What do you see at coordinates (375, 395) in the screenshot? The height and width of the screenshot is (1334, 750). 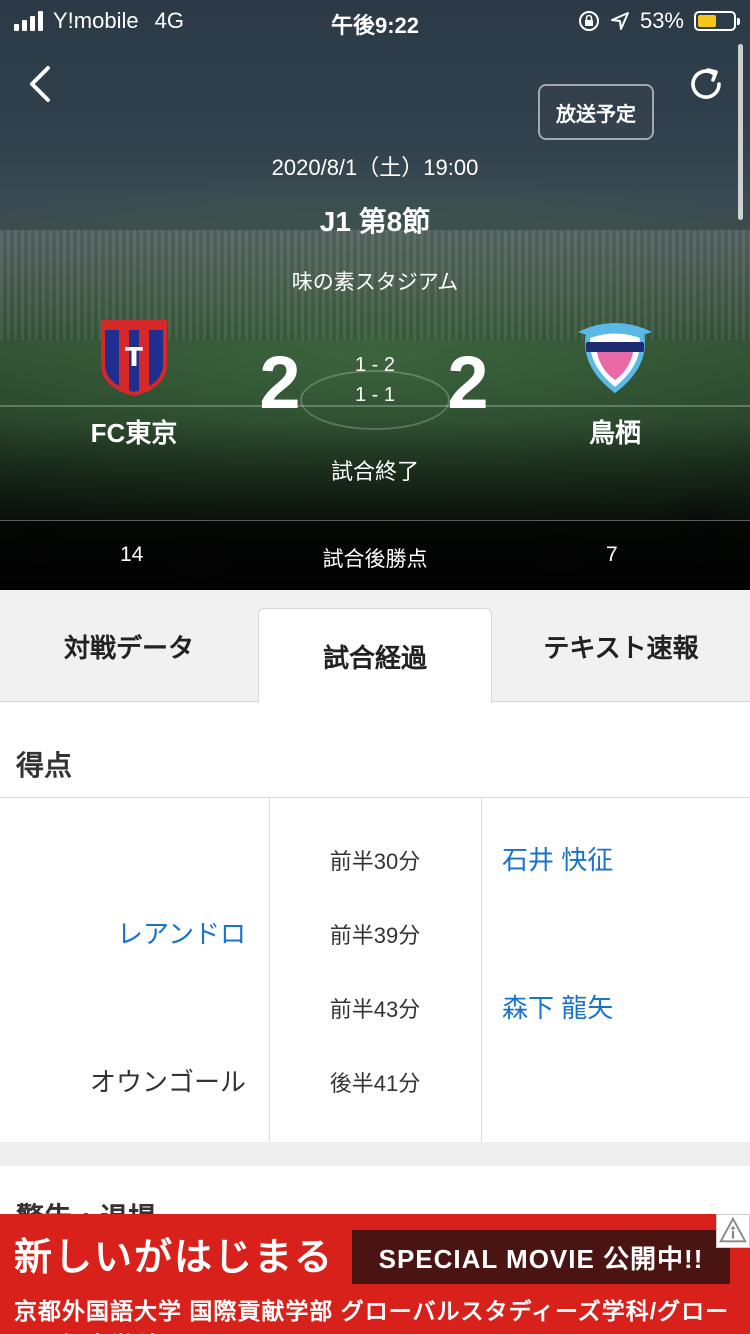 I see `second-half-score: 1 - 1` at bounding box center [375, 395].